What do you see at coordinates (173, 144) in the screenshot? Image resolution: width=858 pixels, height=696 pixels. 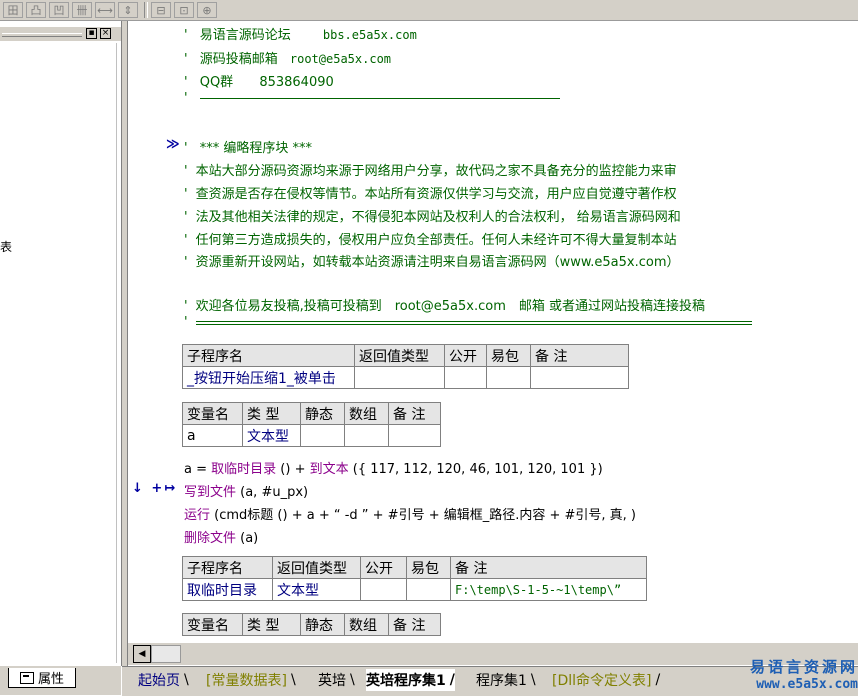 I see `fold-marker-icon: ≫` at bounding box center [173, 144].